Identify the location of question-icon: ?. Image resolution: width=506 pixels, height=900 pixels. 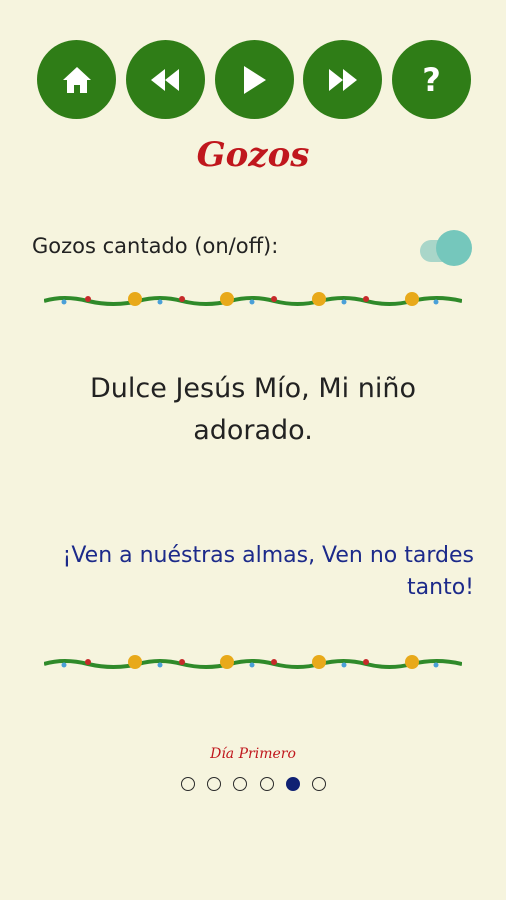
(431, 79).